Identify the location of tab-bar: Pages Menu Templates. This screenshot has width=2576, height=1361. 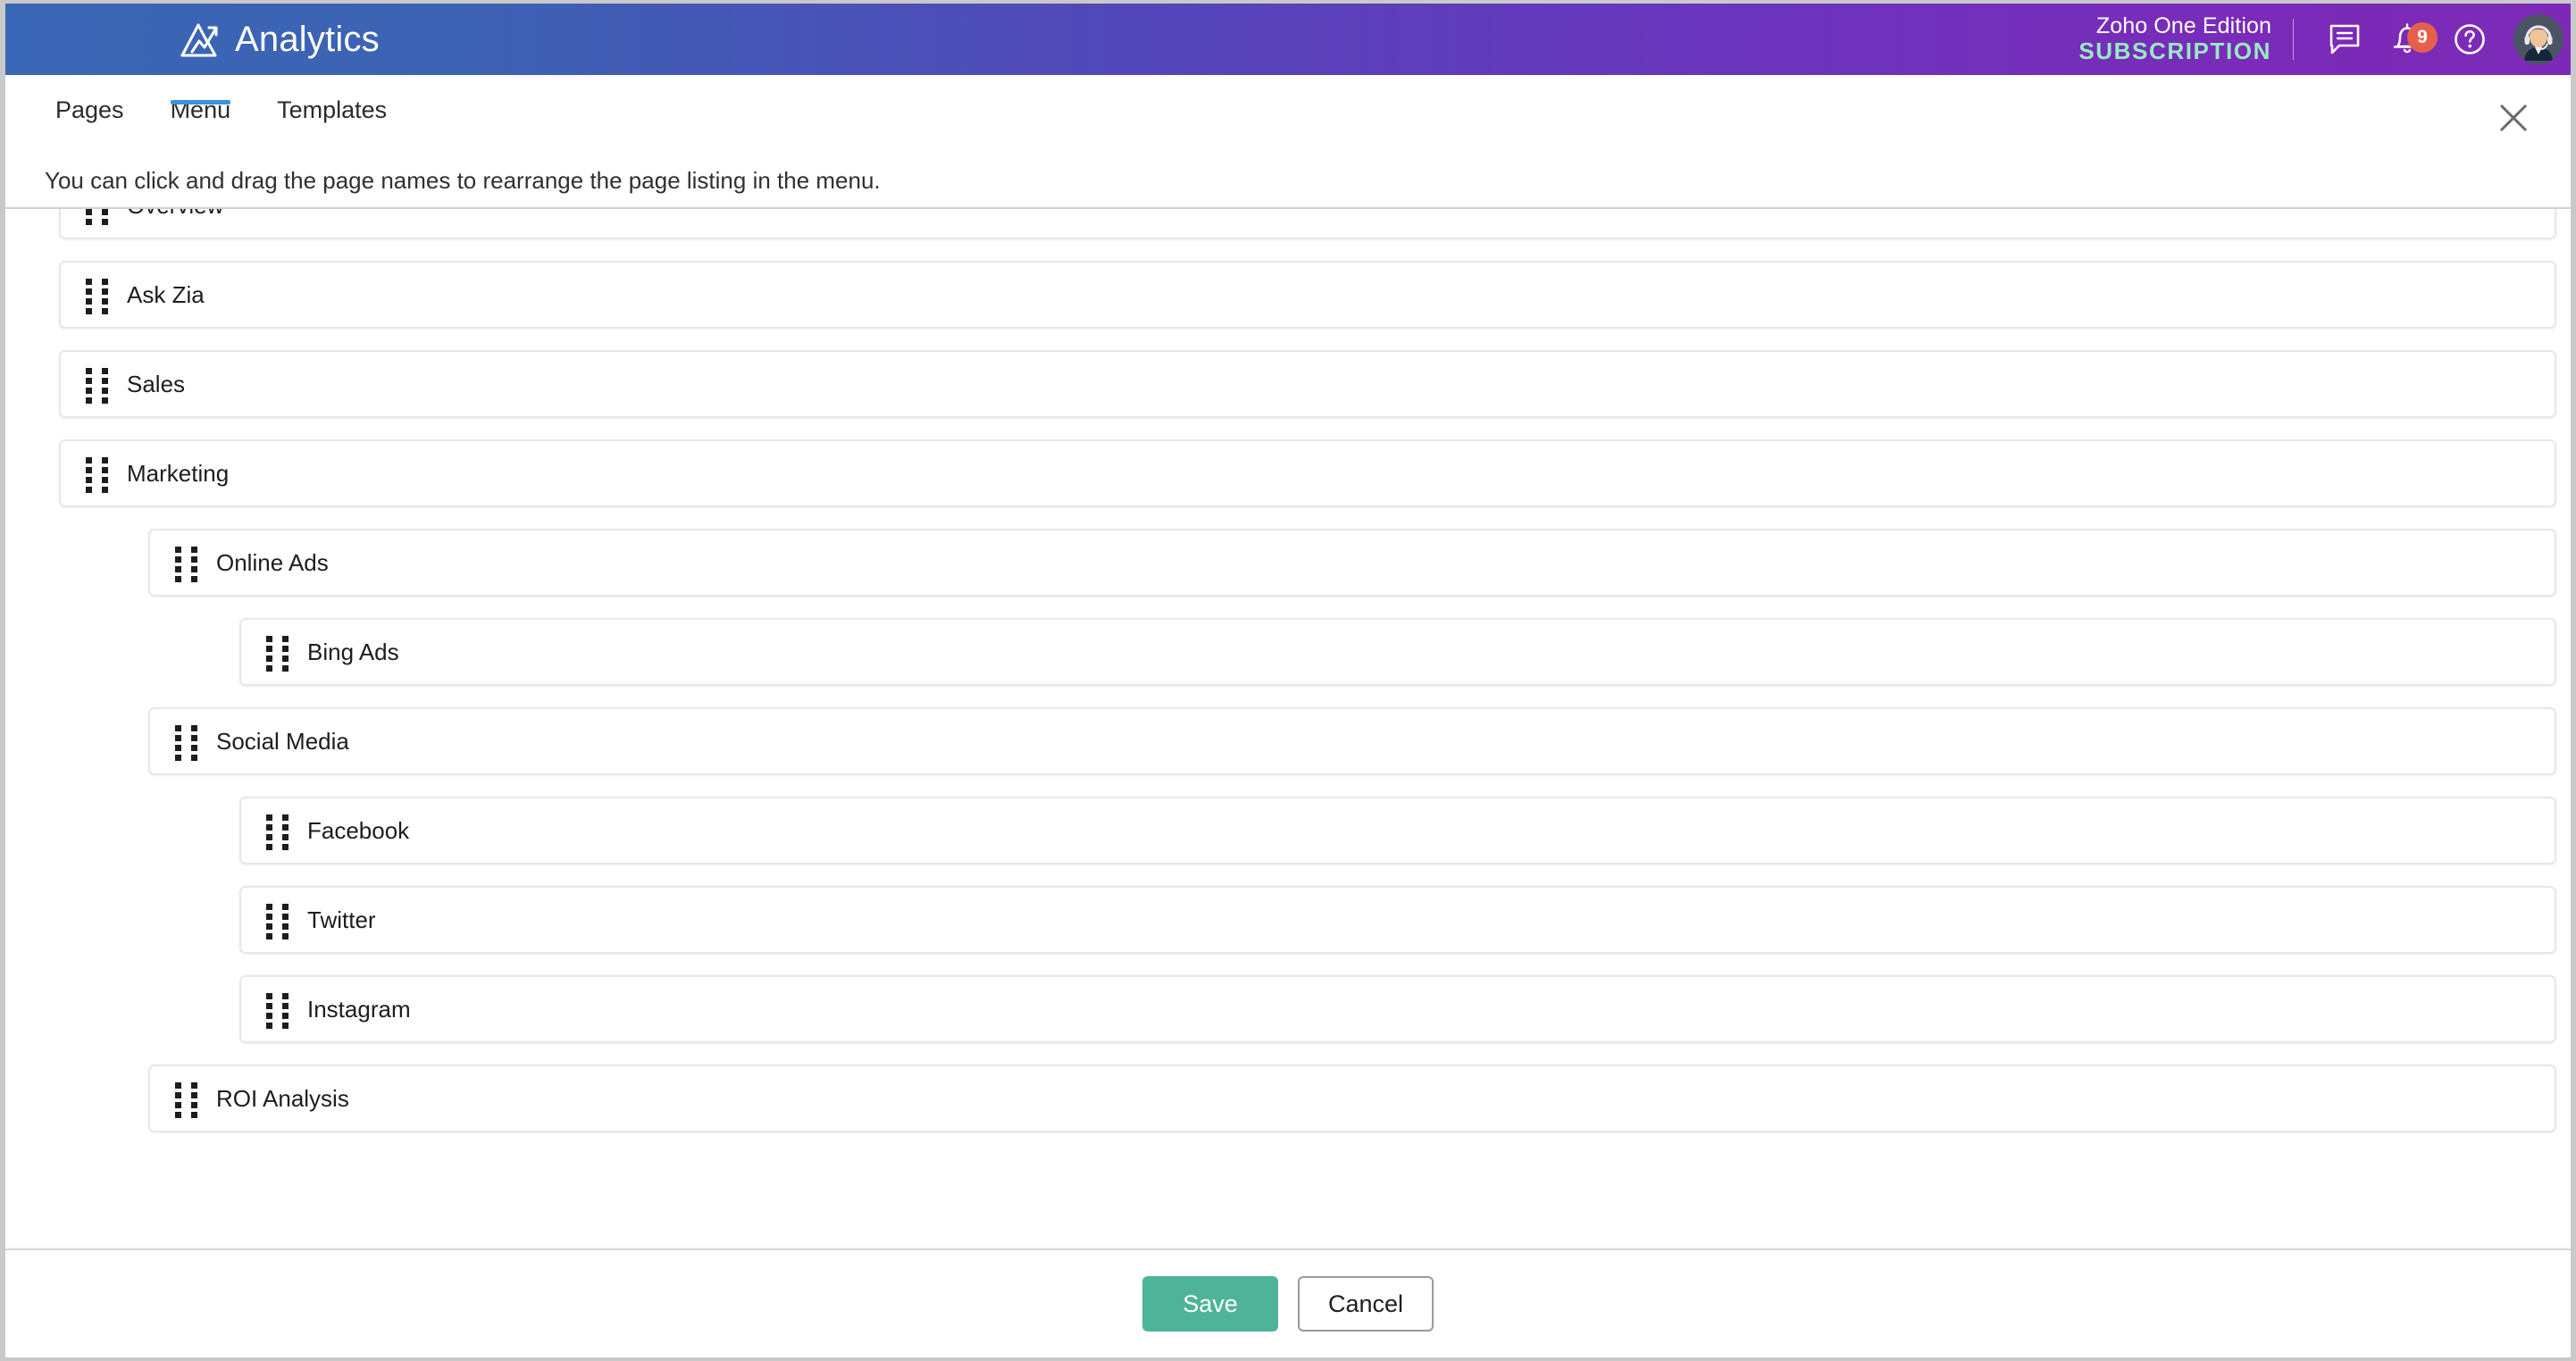
(1288, 115).